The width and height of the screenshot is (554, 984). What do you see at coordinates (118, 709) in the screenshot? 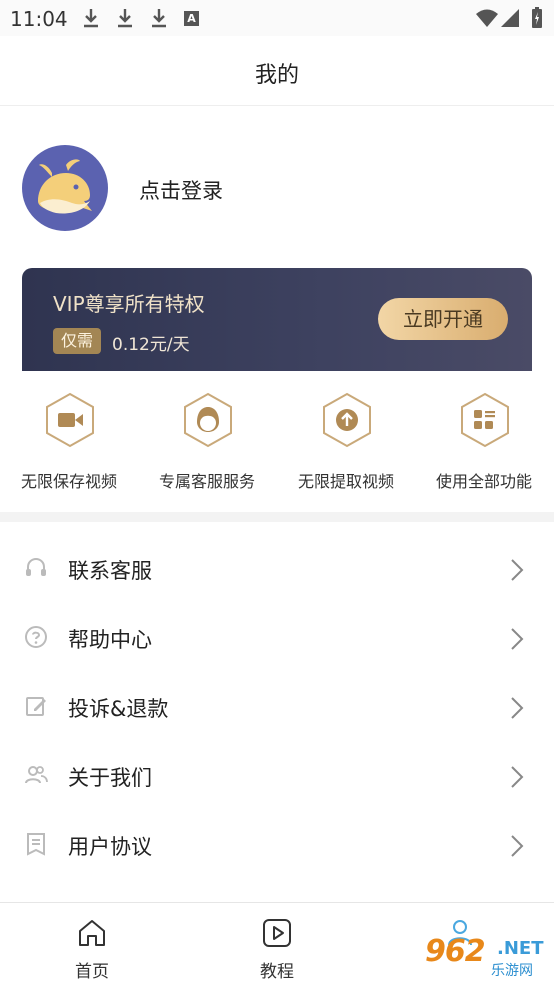
I see `menu-label: 投诉&退款` at bounding box center [118, 709].